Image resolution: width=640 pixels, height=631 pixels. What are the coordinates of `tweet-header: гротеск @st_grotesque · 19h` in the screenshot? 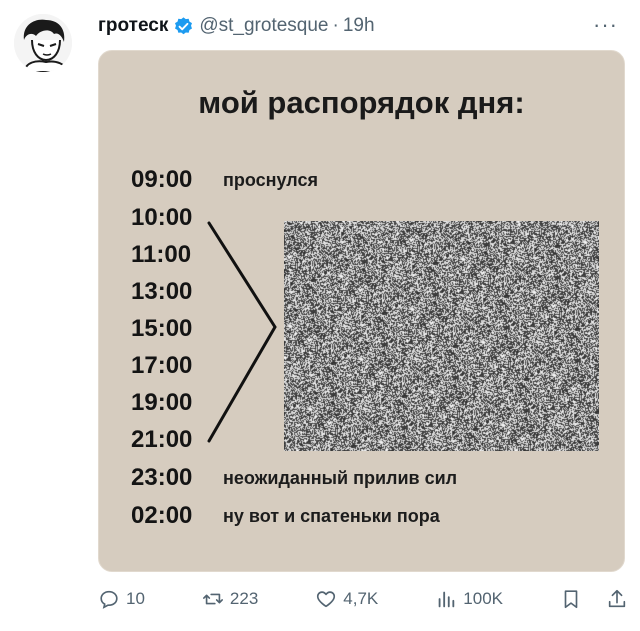 It's located at (236, 26).